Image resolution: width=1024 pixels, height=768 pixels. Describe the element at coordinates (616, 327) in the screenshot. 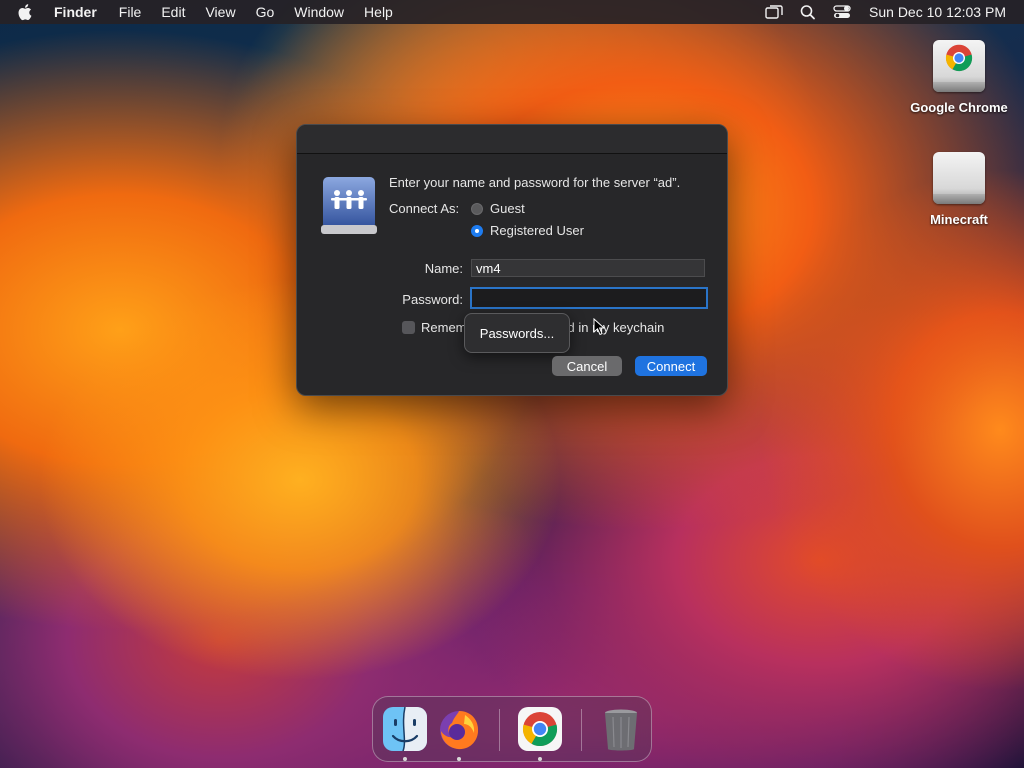

I see `remember-label-right: d in my keychain` at that location.